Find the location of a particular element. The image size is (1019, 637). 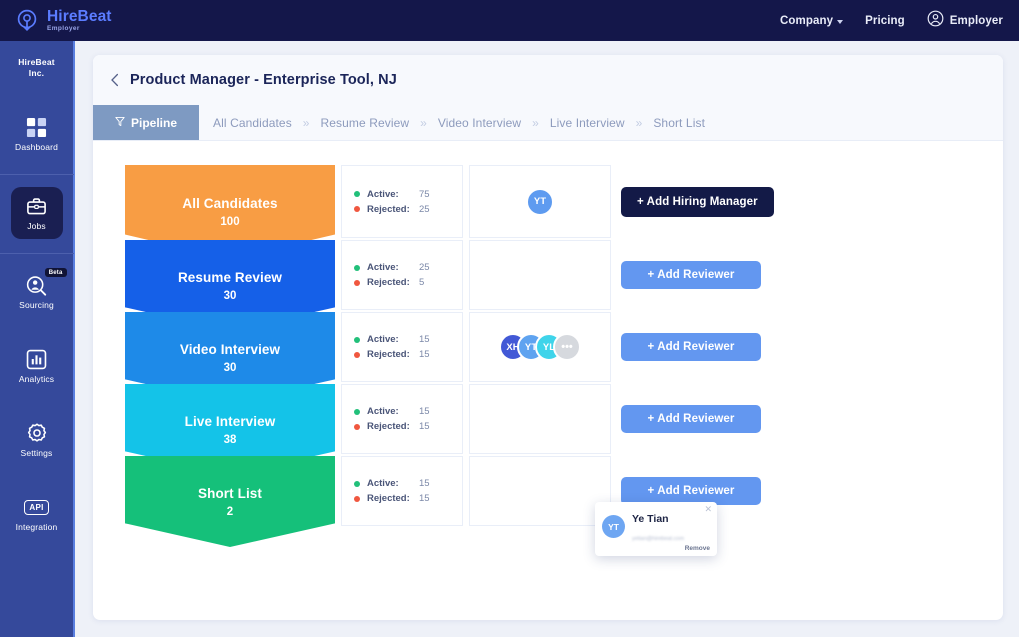

funnel-stage-label: Resume Review is located at coordinates (230, 277).